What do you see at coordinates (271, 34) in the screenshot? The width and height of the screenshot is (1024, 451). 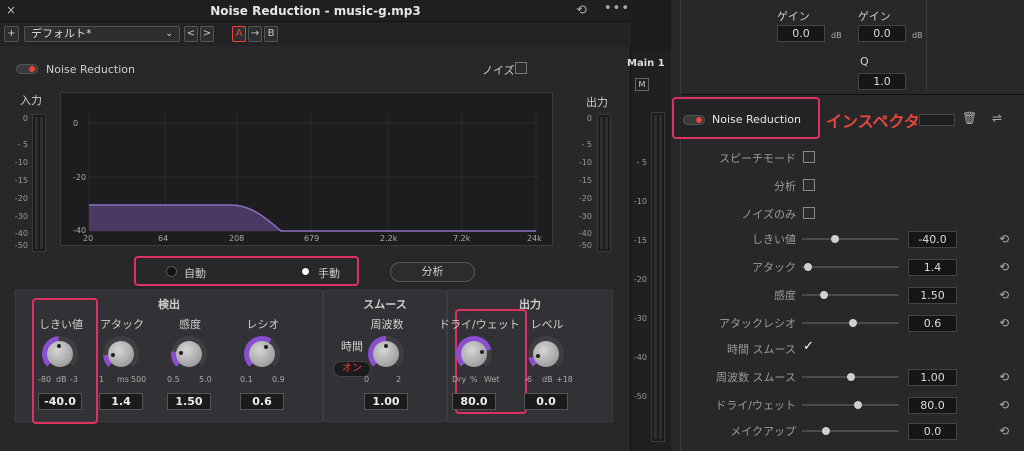 I see `ab-b-button: B` at bounding box center [271, 34].